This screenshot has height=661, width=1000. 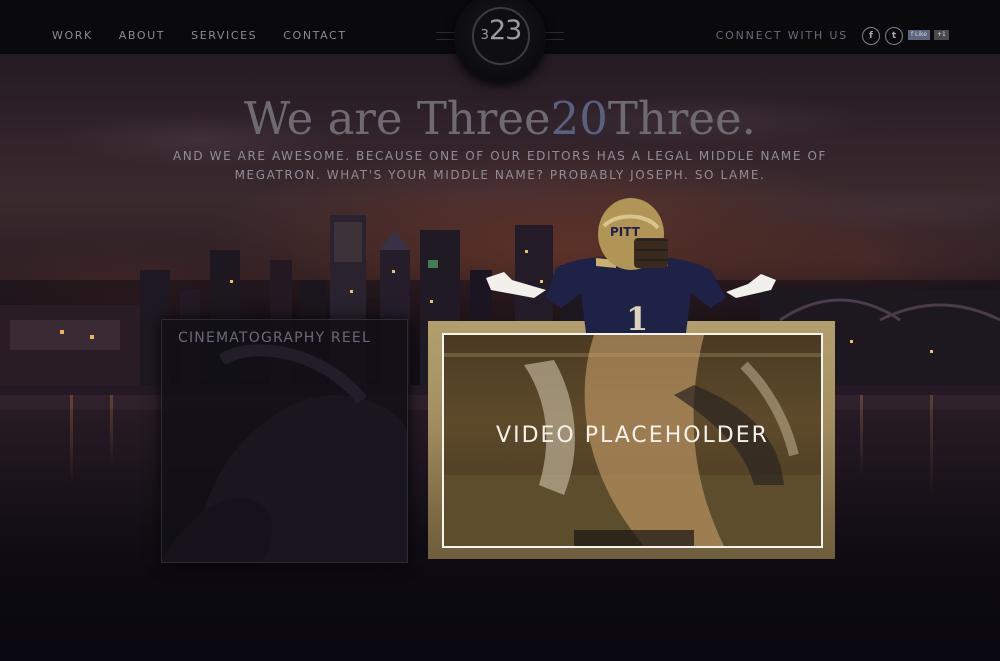 I want to click on video-placeholder-label: VIDEO PLACEHOLDER, so click(x=632, y=435).